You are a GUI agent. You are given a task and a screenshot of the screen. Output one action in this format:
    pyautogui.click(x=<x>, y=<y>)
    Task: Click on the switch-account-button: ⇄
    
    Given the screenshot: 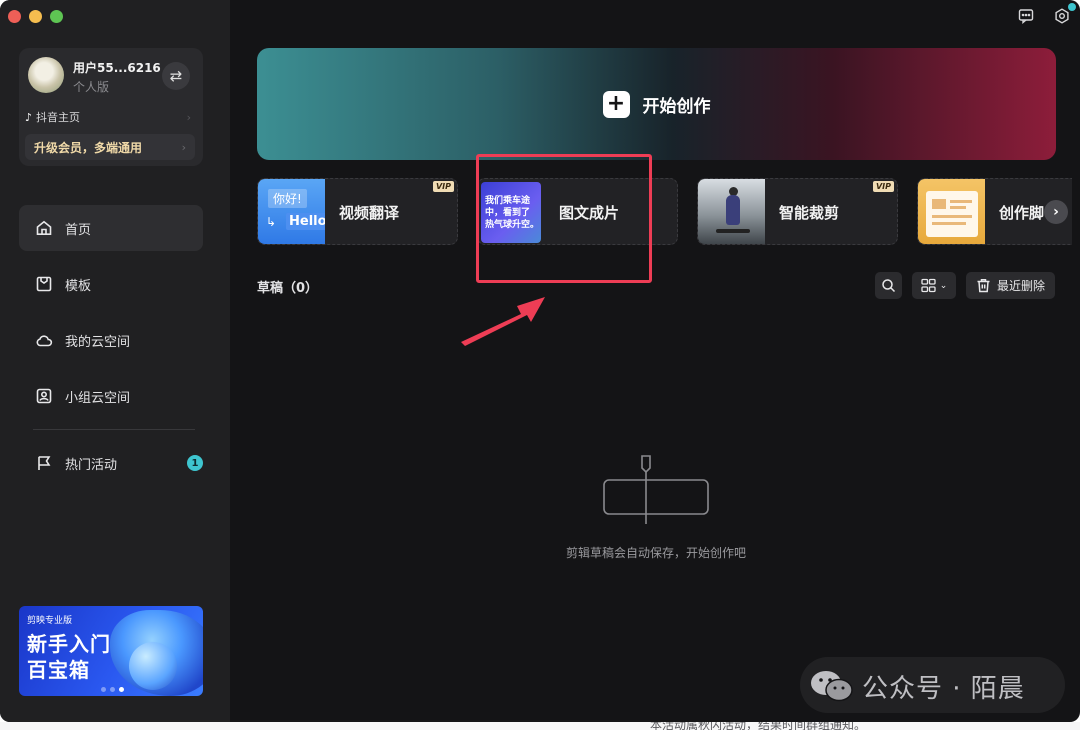 What is the action you would take?
    pyautogui.click(x=176, y=76)
    